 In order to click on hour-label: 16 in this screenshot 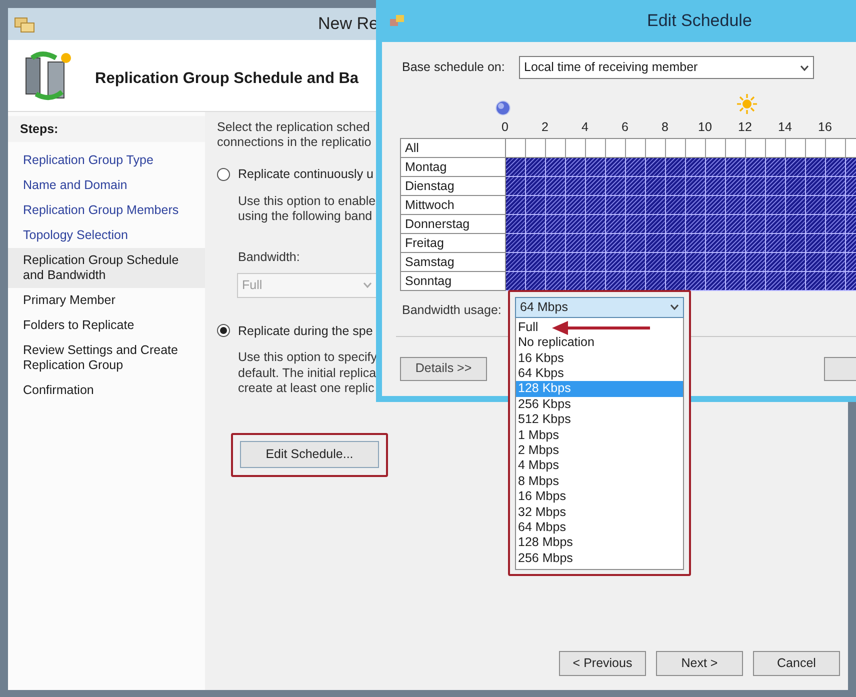, I will do `click(825, 127)`.